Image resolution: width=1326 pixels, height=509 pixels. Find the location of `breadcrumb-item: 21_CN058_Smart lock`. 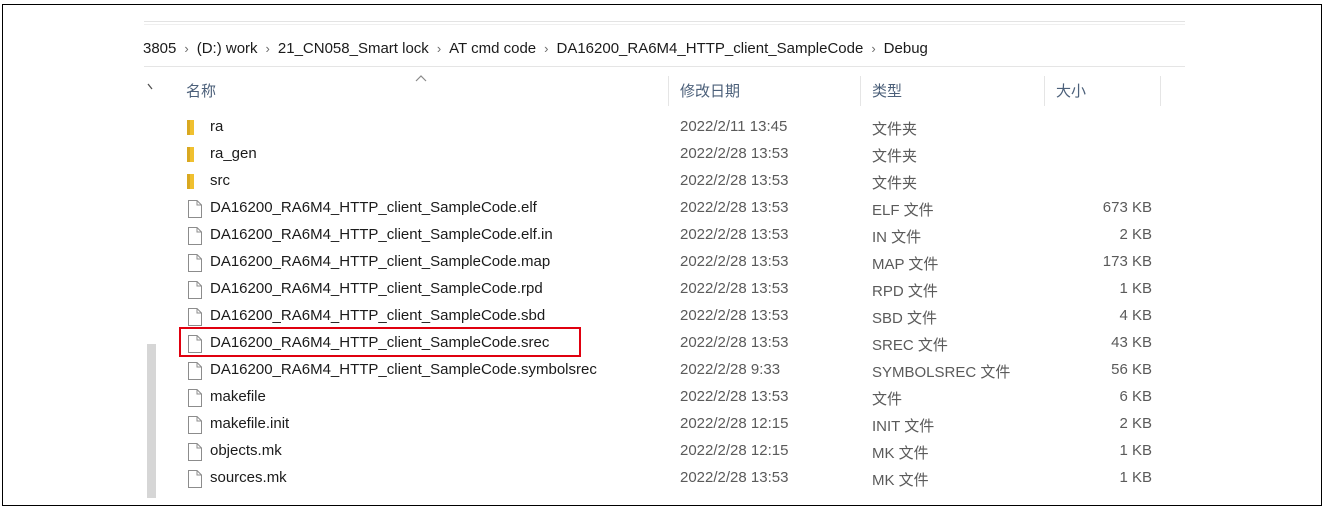

breadcrumb-item: 21_CN058_Smart lock is located at coordinates (353, 48).